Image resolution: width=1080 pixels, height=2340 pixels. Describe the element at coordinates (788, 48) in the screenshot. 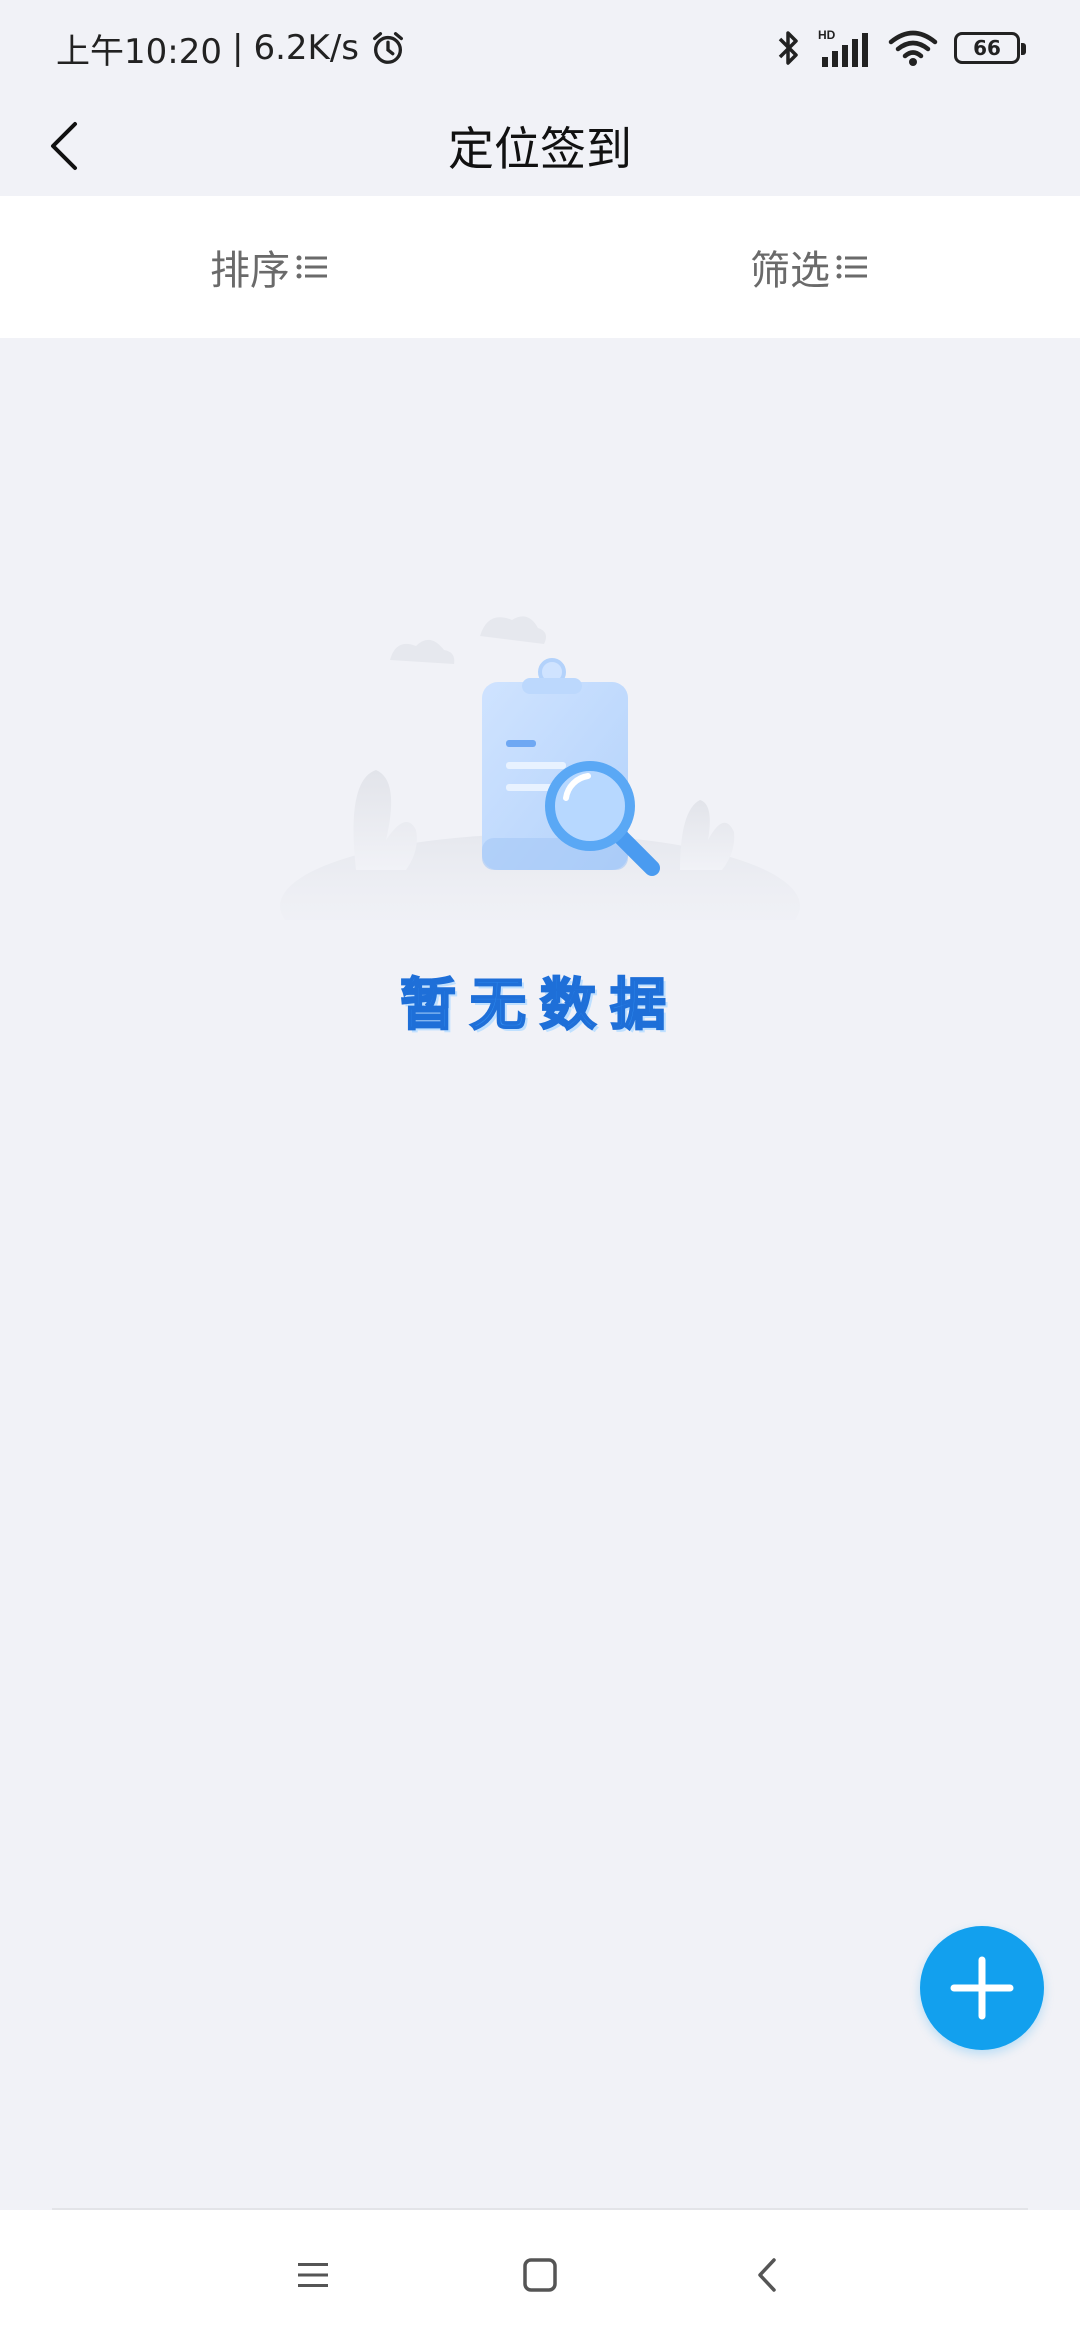

I see `bluetooth-icon` at that location.